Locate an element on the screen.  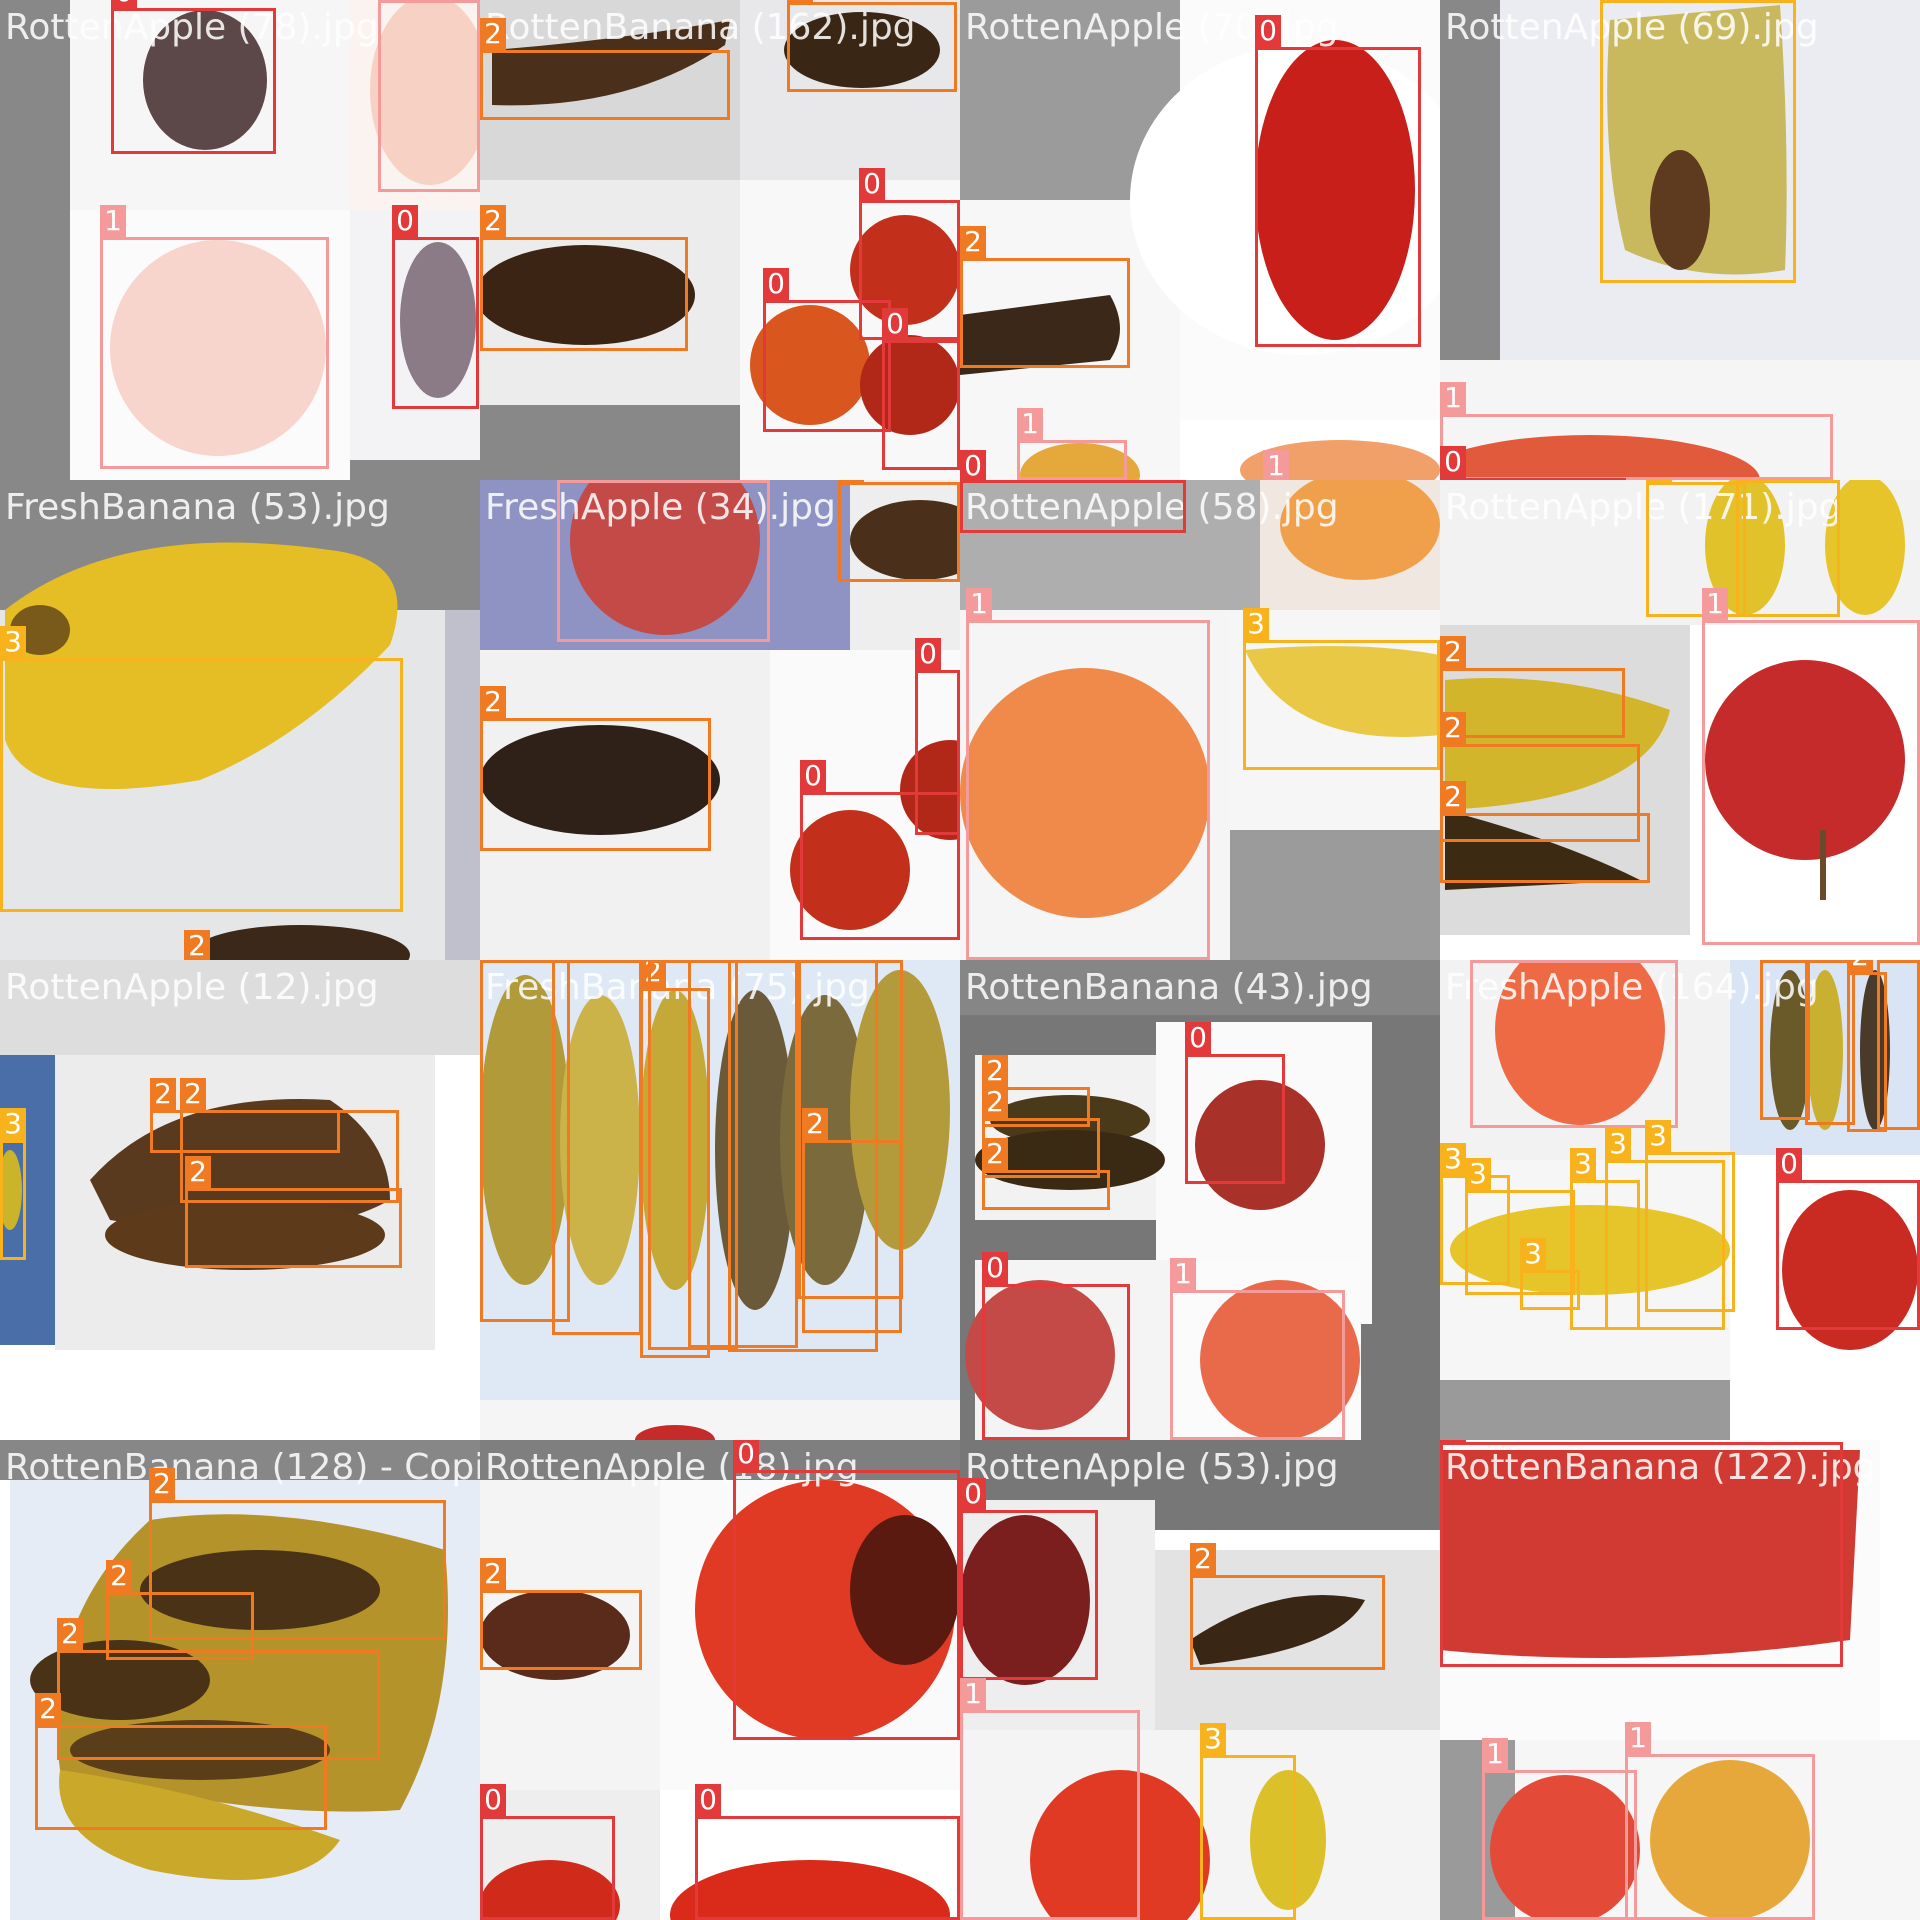
mosaic-tile: RottenApple (58).jpg 1 3 0 is located at coordinates (1200, 720).